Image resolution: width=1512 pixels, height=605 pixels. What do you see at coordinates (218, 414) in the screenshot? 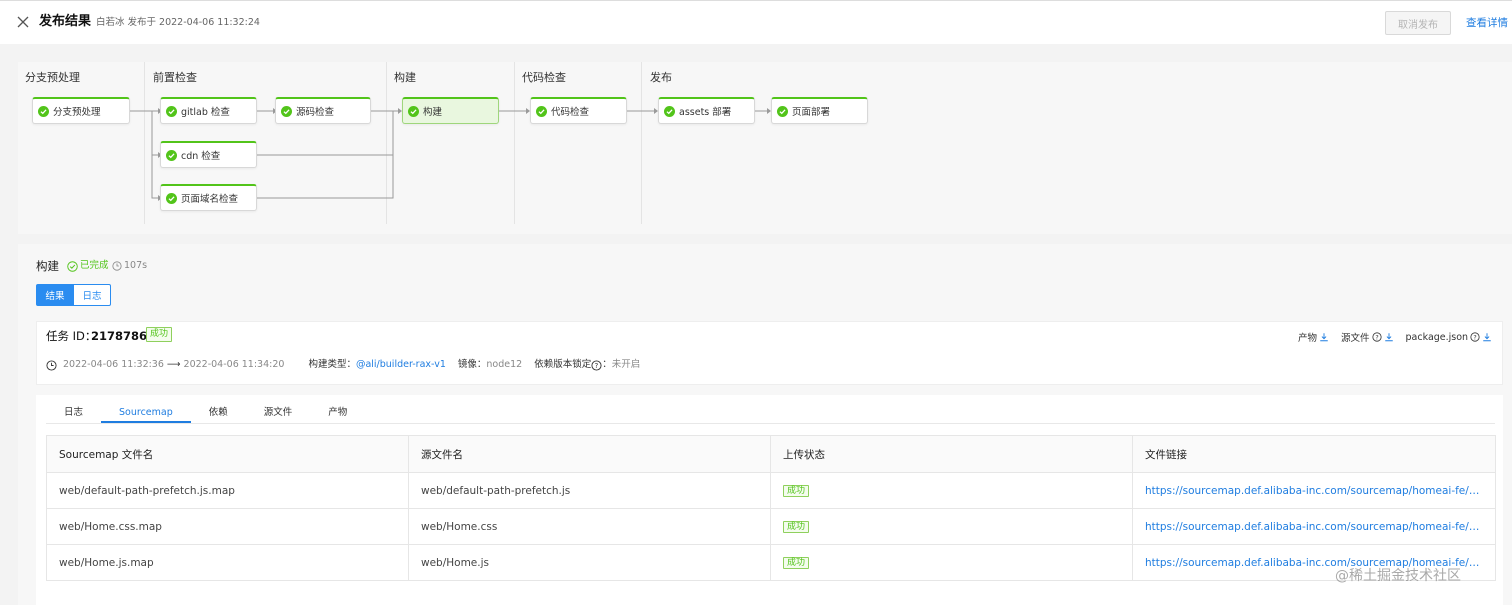
I see `tab-dependencies: 依赖` at bounding box center [218, 414].